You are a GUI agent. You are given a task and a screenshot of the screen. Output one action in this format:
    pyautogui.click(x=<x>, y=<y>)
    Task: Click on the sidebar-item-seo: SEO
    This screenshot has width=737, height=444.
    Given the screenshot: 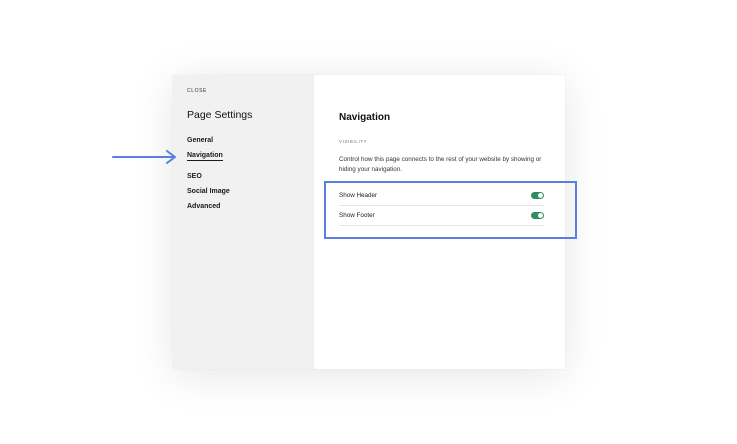 What is the action you would take?
    pyautogui.click(x=194, y=176)
    